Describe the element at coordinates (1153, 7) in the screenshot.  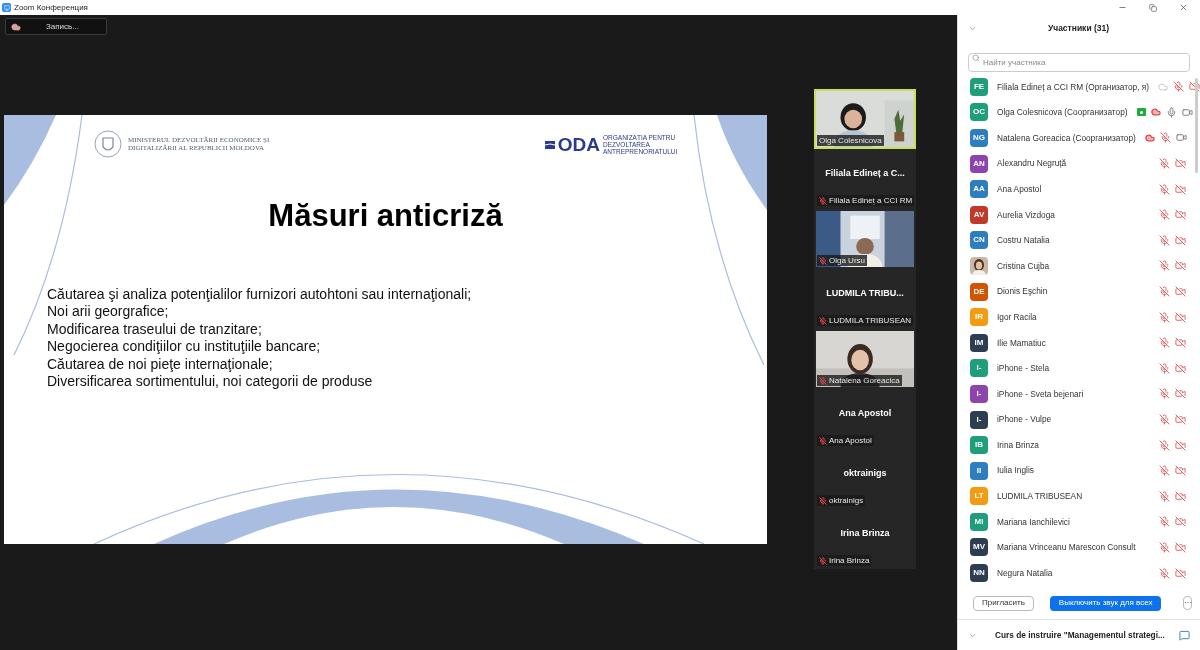
I see `maximize-icon` at that location.